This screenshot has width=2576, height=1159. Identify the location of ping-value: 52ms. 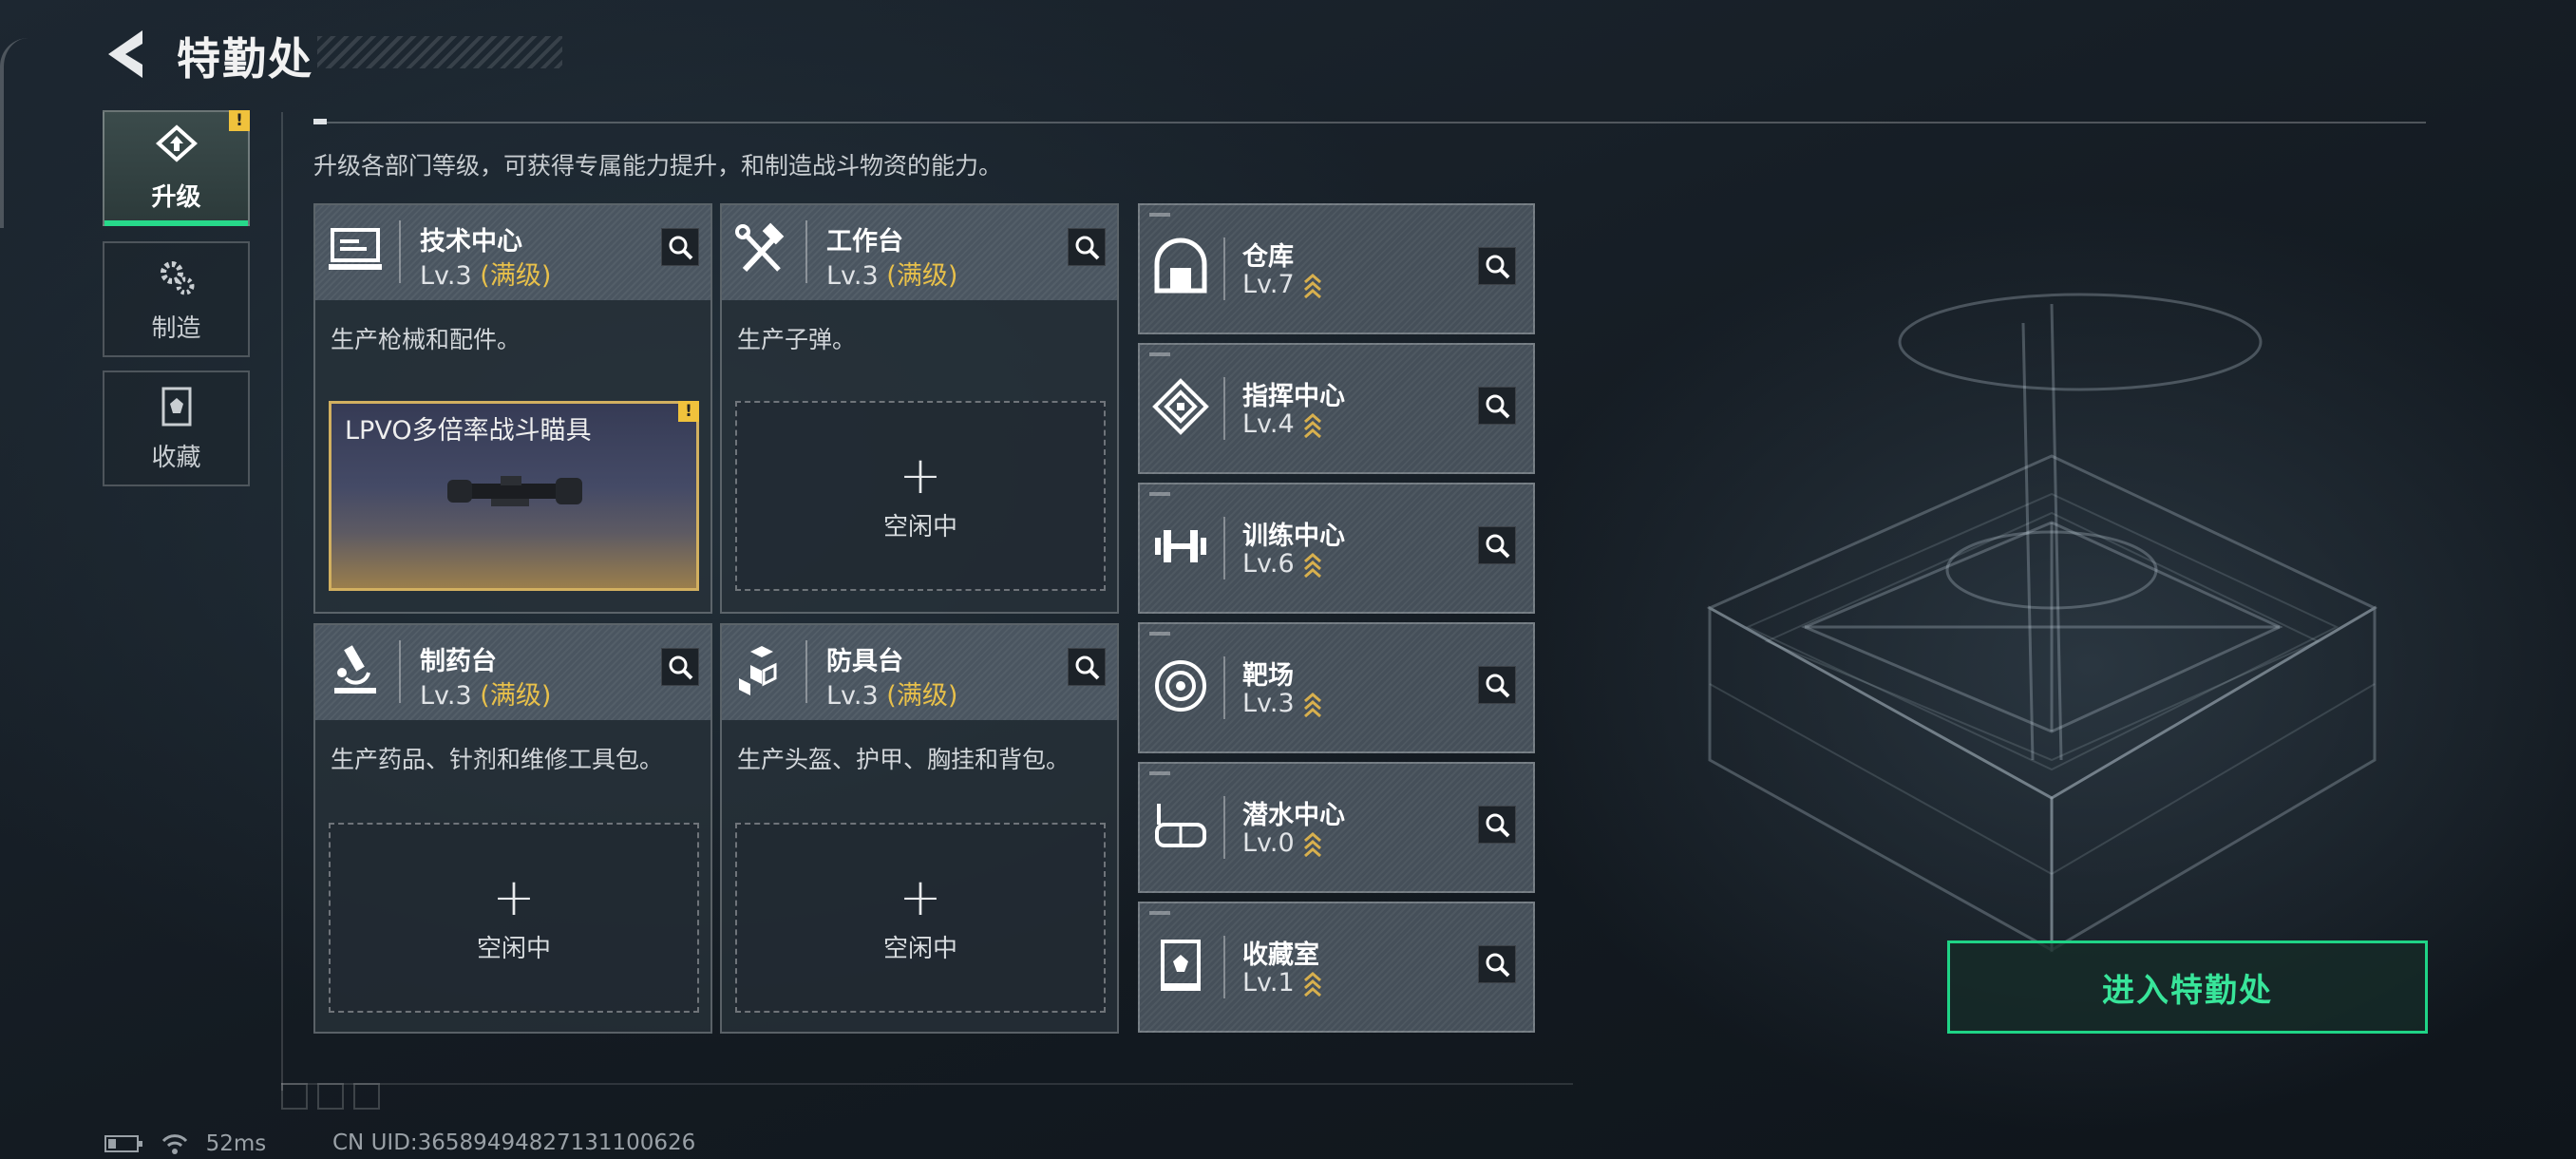
(236, 1143).